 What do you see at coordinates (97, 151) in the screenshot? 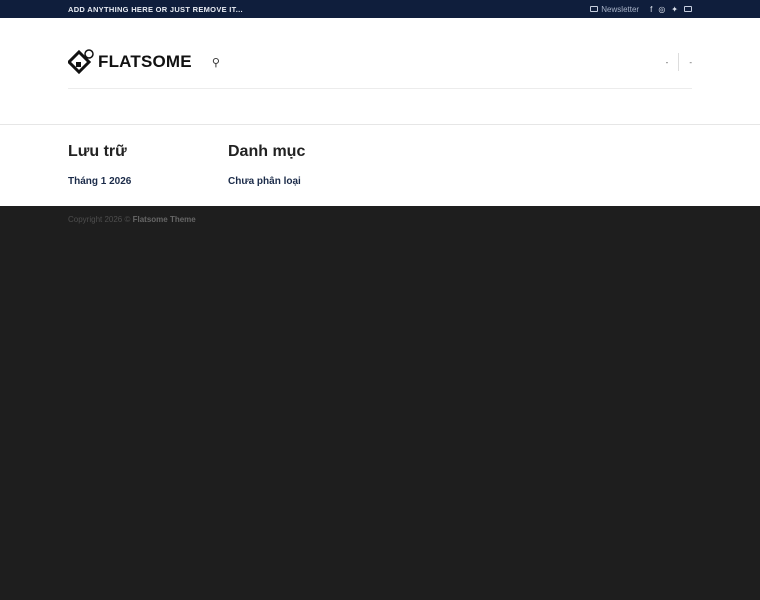
I see `widget-title: Lưu trữ` at bounding box center [97, 151].